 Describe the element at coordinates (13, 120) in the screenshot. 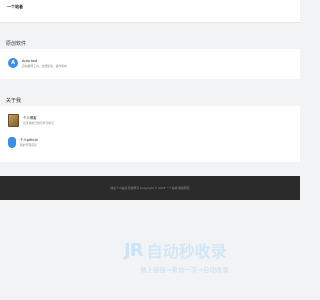

I see `book-icon` at that location.